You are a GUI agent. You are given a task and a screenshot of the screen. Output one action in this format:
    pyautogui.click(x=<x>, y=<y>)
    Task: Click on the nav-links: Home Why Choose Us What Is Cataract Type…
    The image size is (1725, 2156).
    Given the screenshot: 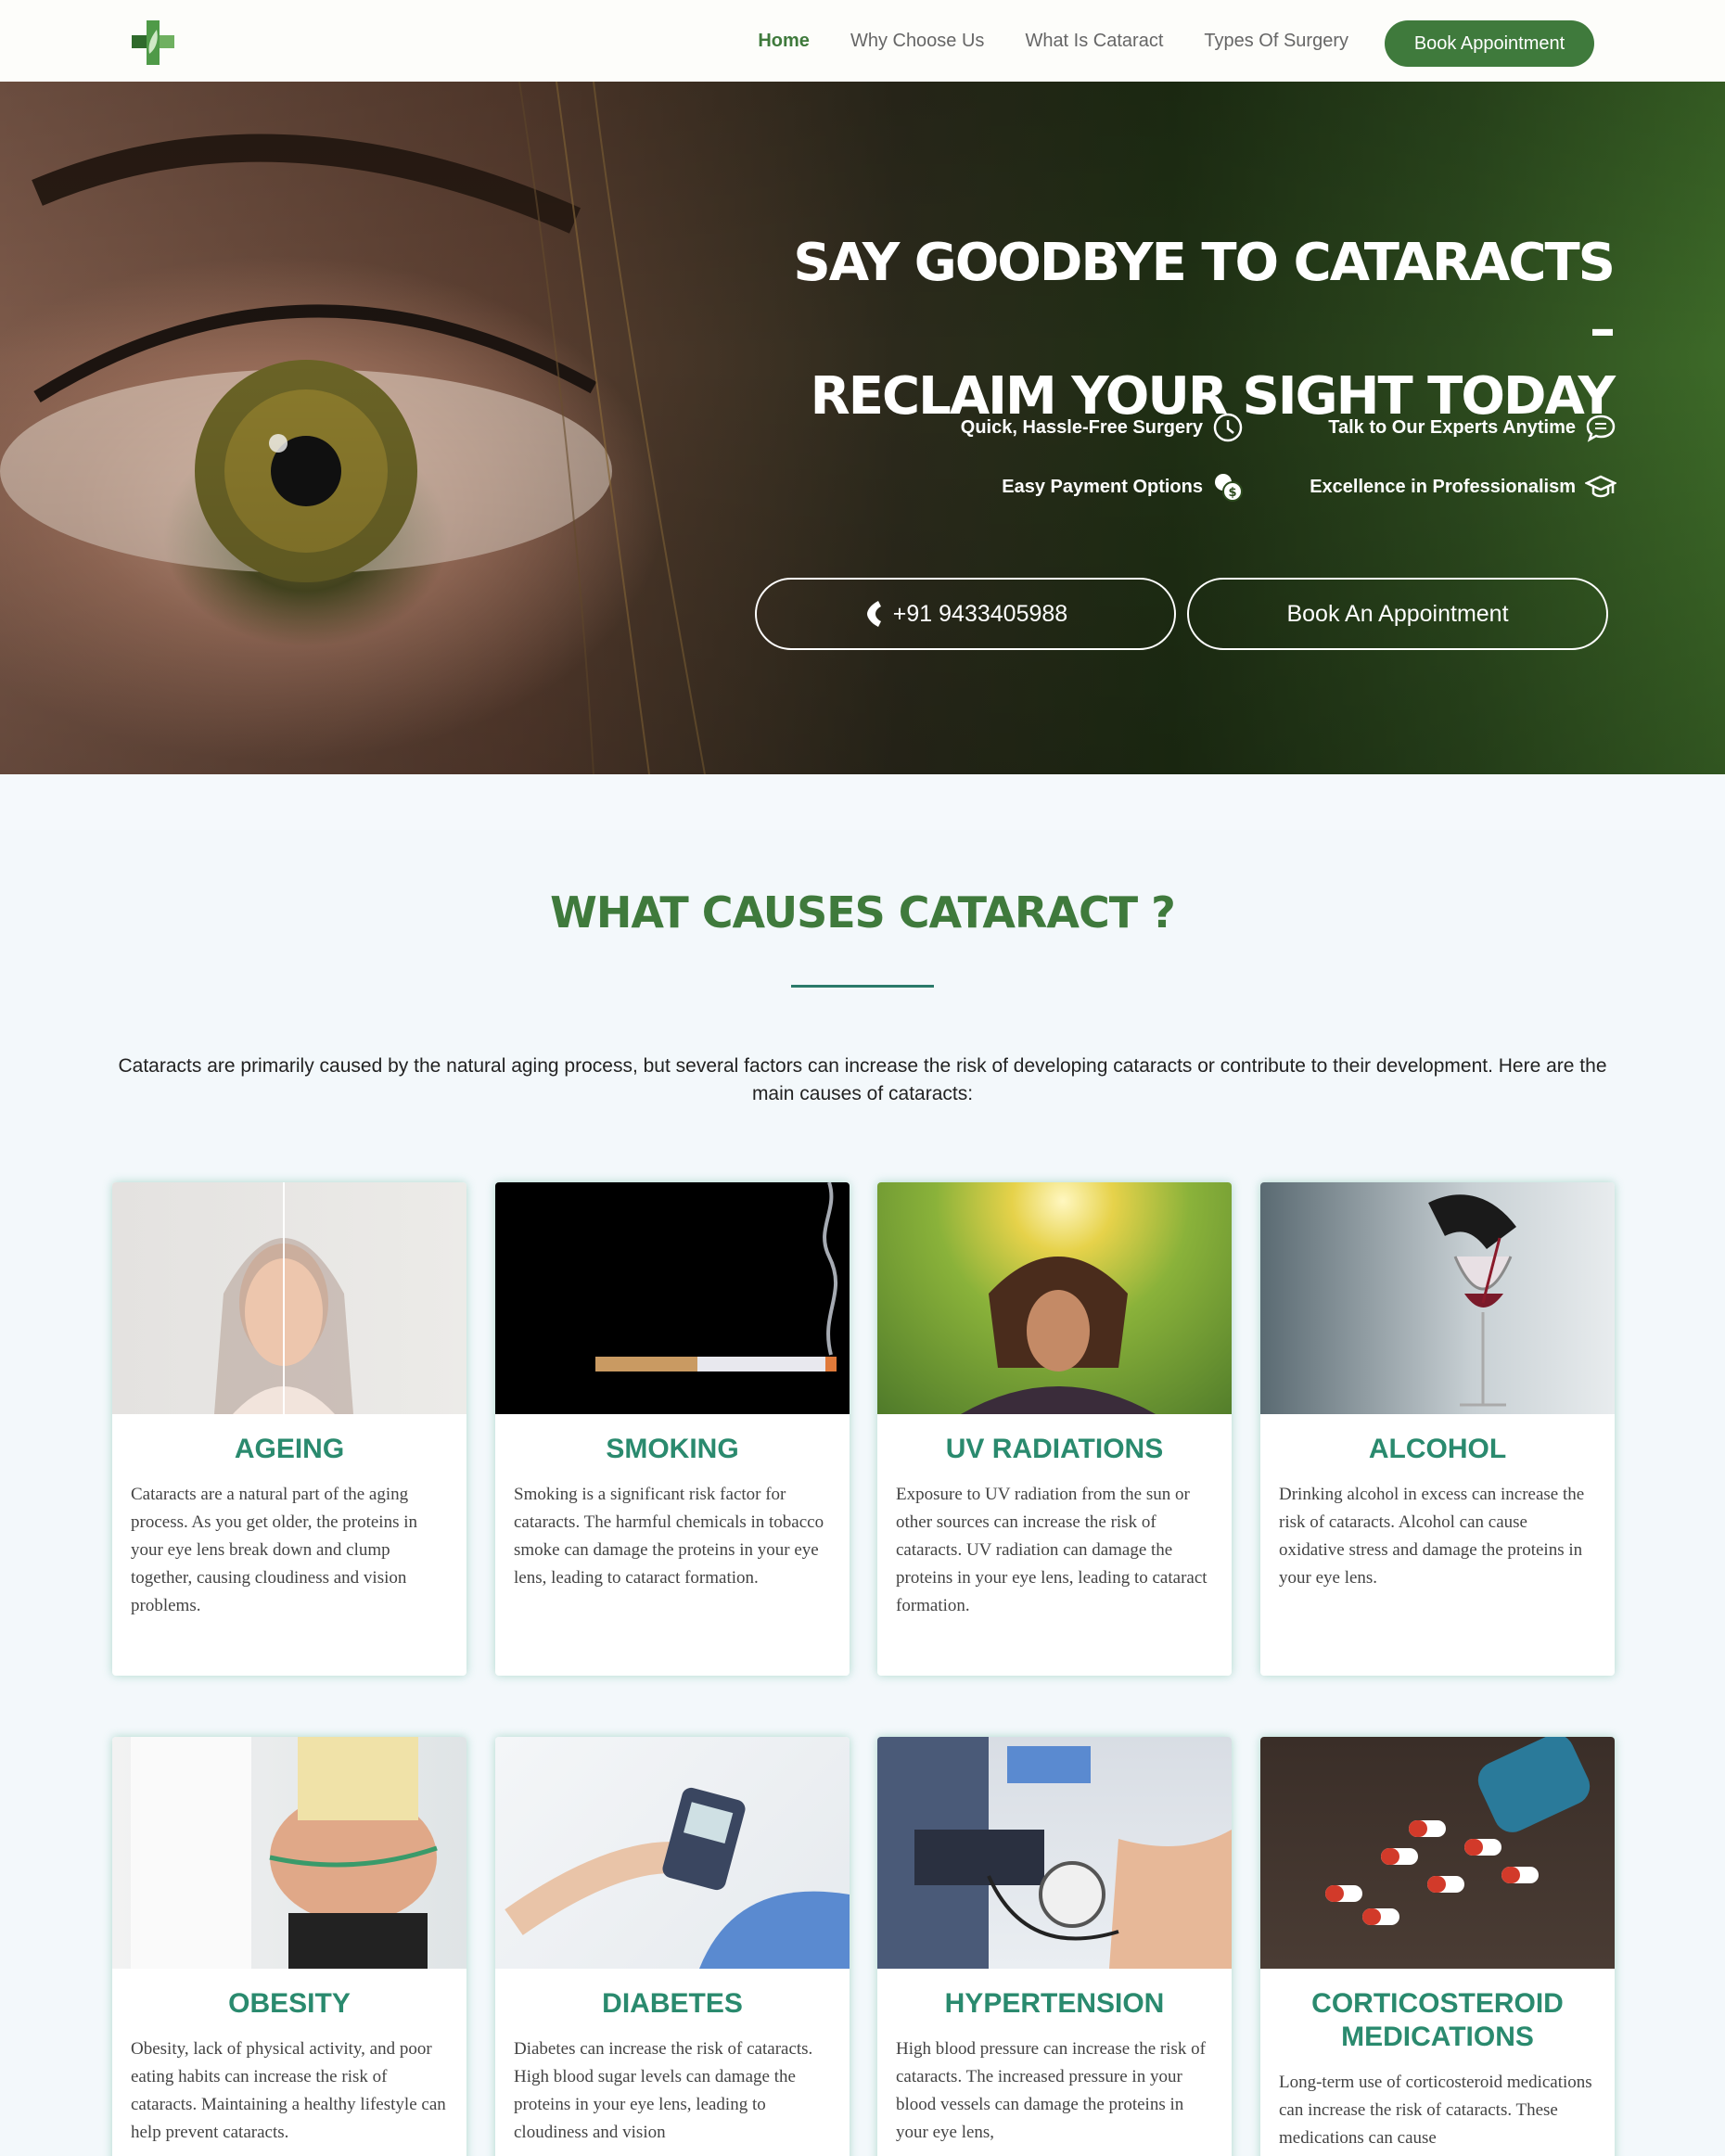 What is the action you would take?
    pyautogui.click(x=1032, y=41)
    